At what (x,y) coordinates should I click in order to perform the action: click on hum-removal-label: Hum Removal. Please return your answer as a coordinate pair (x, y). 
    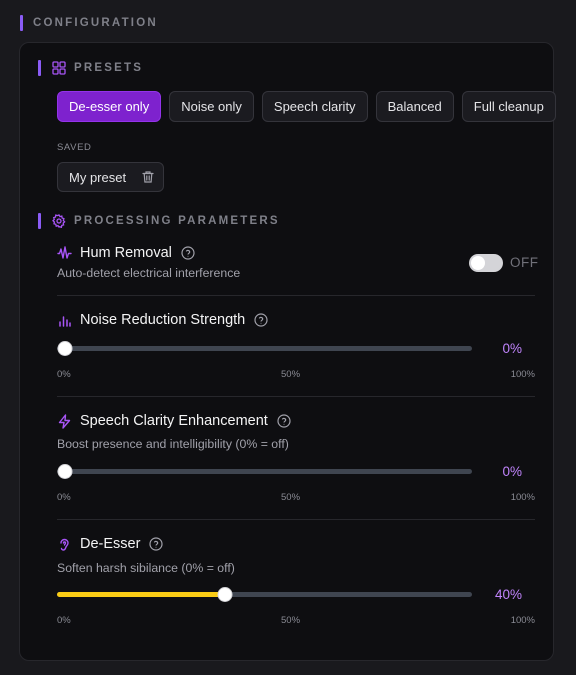
    Looking at the image, I should click on (126, 253).